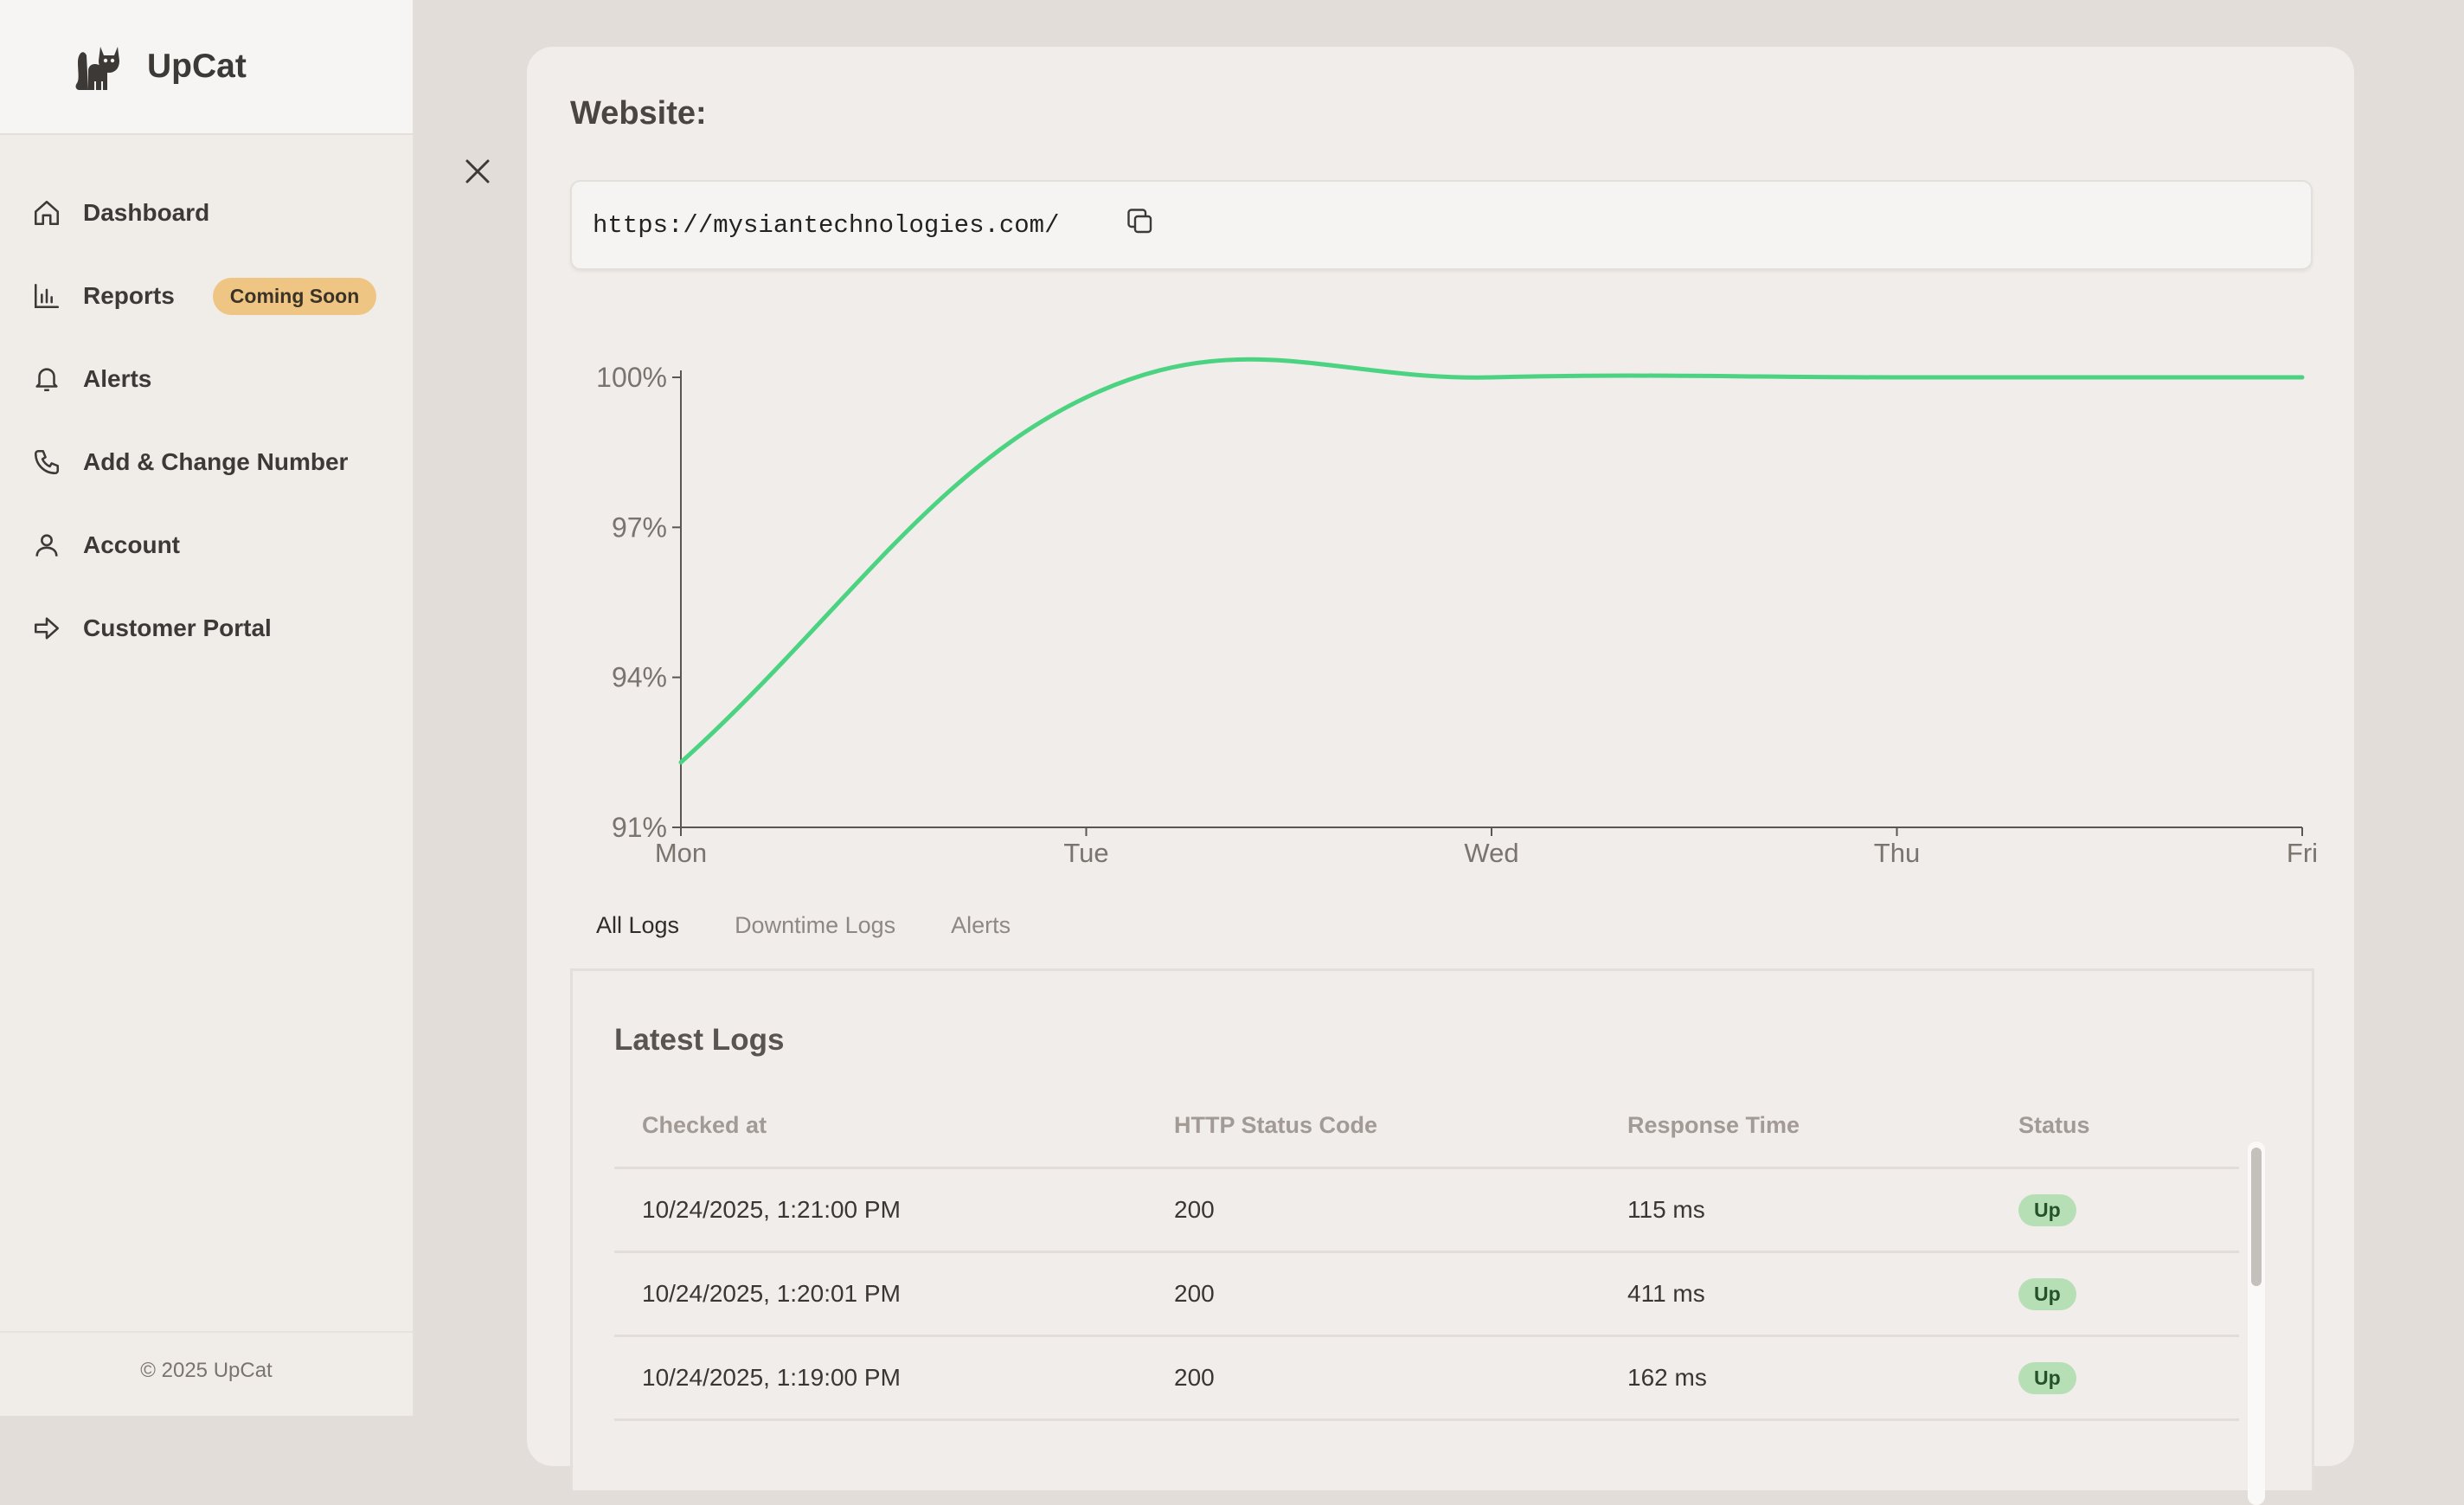 This screenshot has width=2464, height=1505. What do you see at coordinates (47, 212) in the screenshot?
I see `home-icon` at bounding box center [47, 212].